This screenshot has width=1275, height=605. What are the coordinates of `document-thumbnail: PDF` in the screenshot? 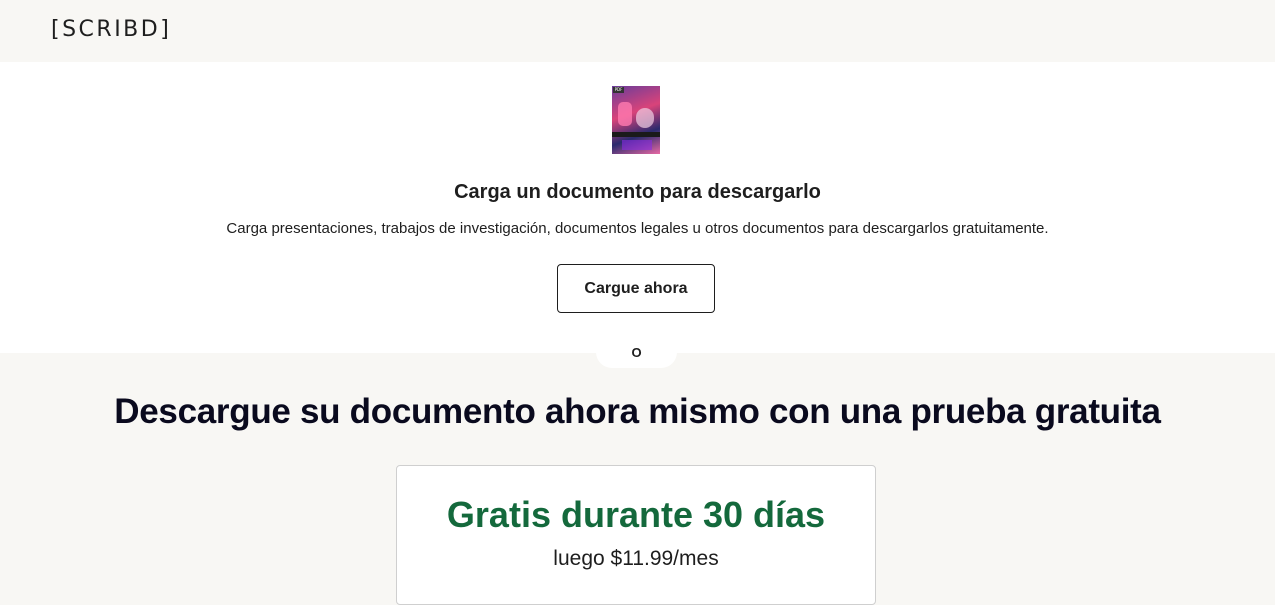 It's located at (636, 120).